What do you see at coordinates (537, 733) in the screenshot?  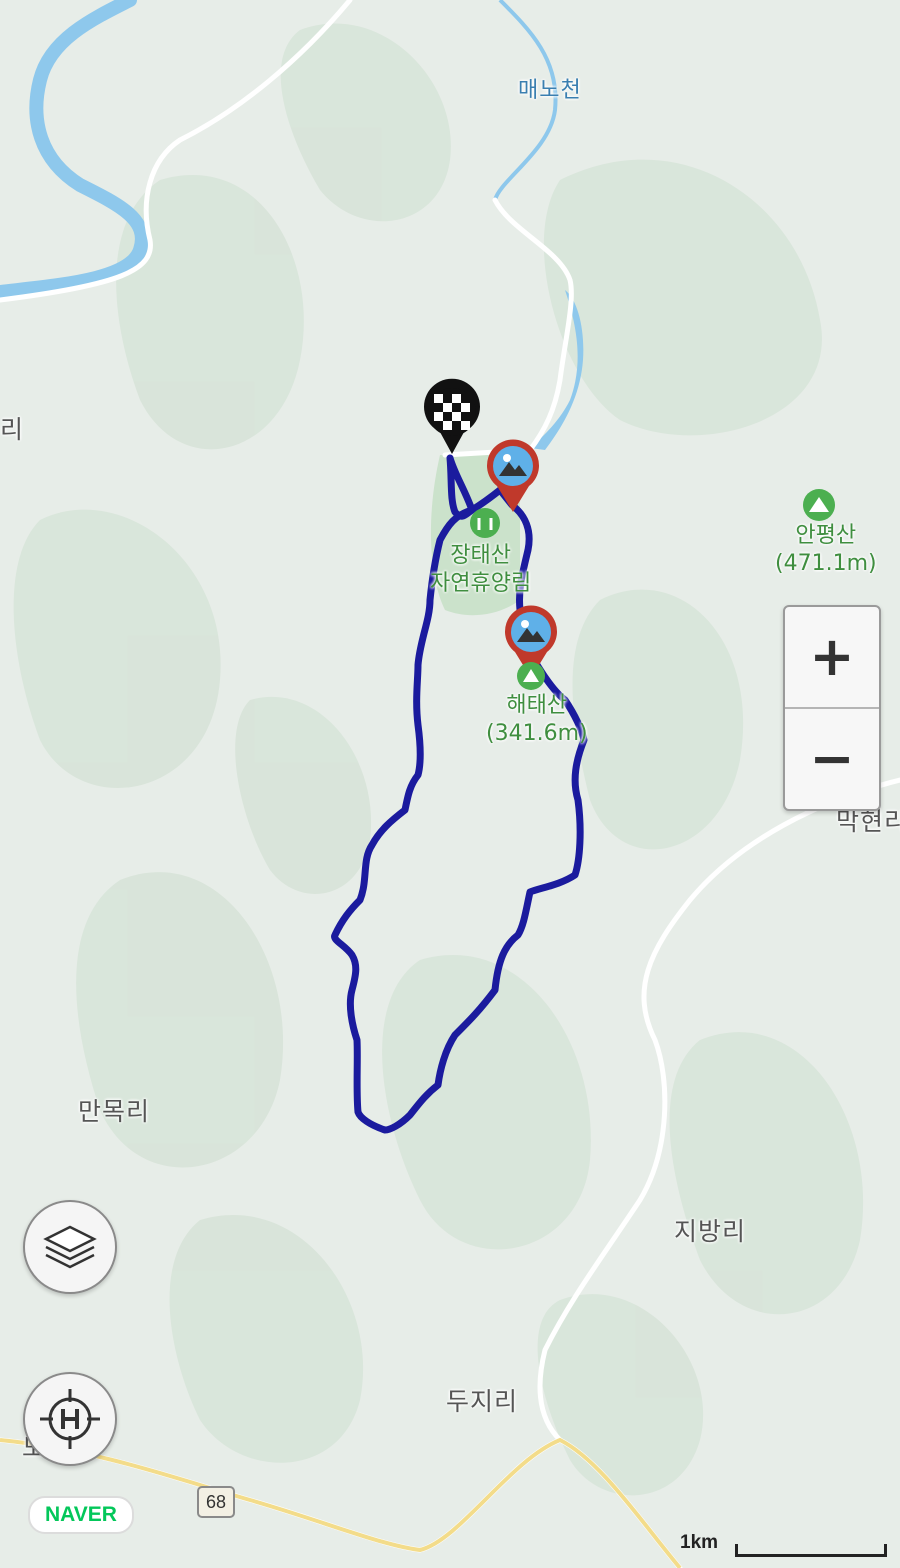 I see `poi-elevation-haetaesan: (341.6m)` at bounding box center [537, 733].